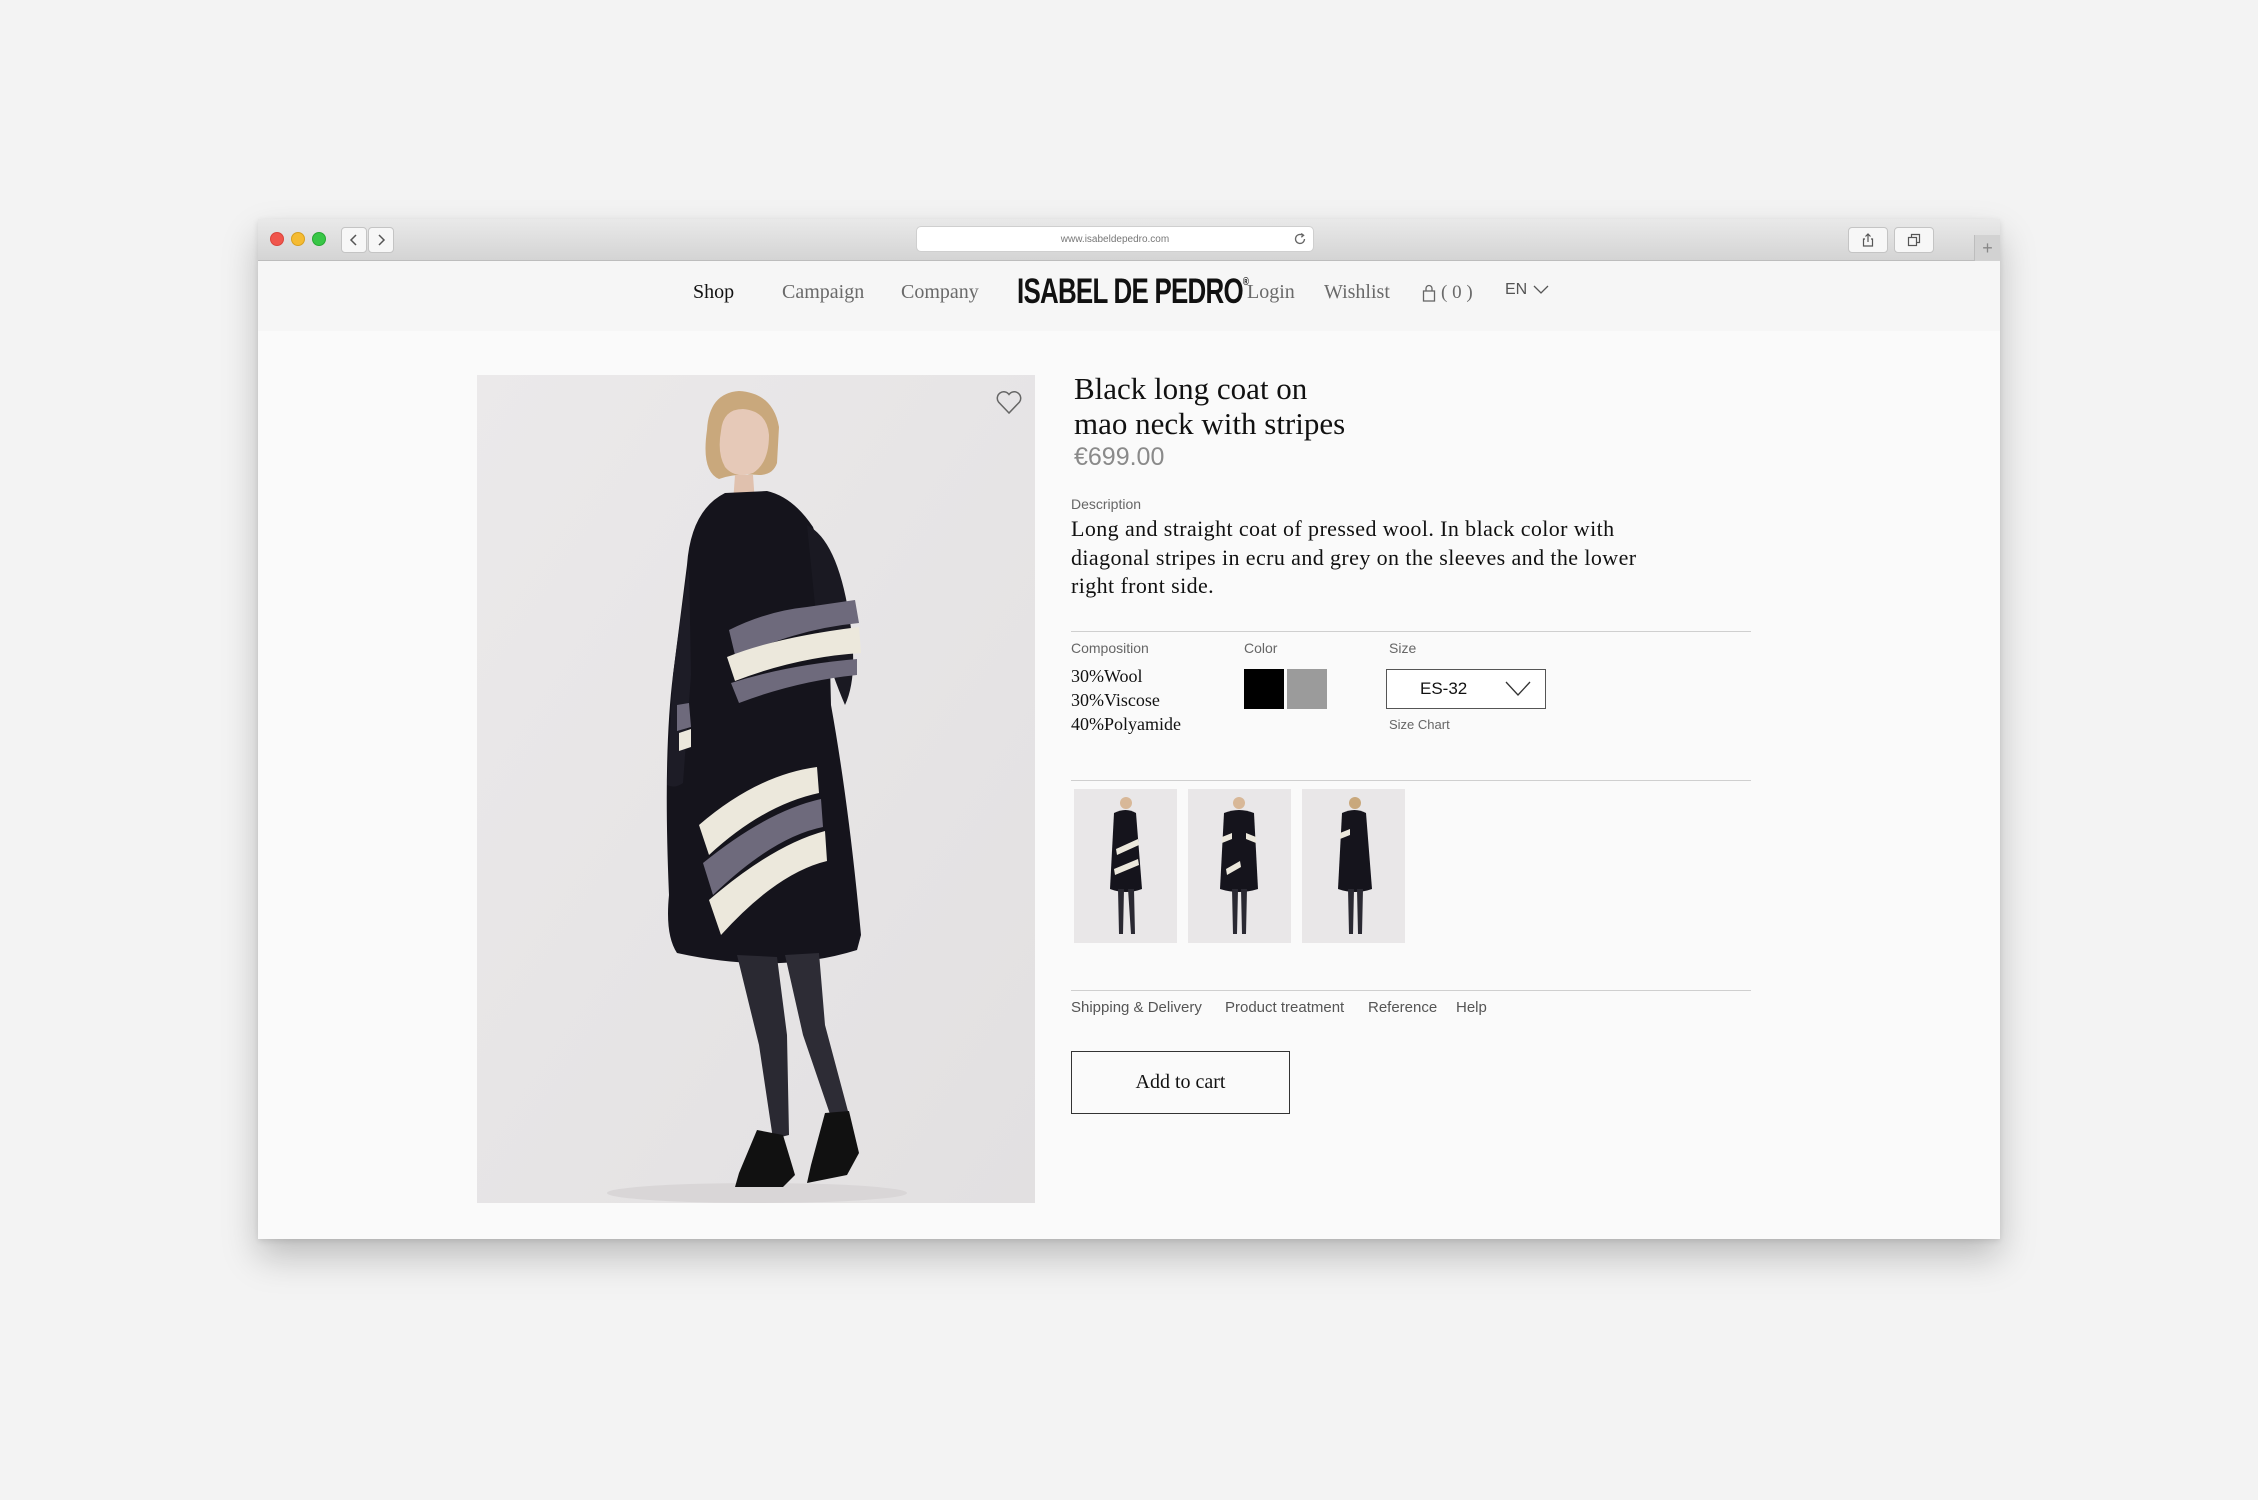 The height and width of the screenshot is (1500, 2258). Describe the element at coordinates (1429, 293) in the screenshot. I see `bag-icon` at that location.